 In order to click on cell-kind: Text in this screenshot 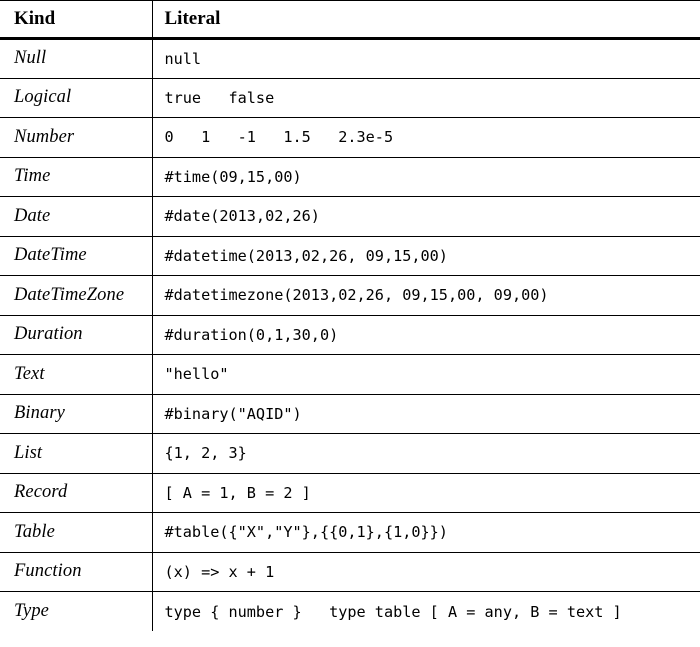, I will do `click(76, 374)`.